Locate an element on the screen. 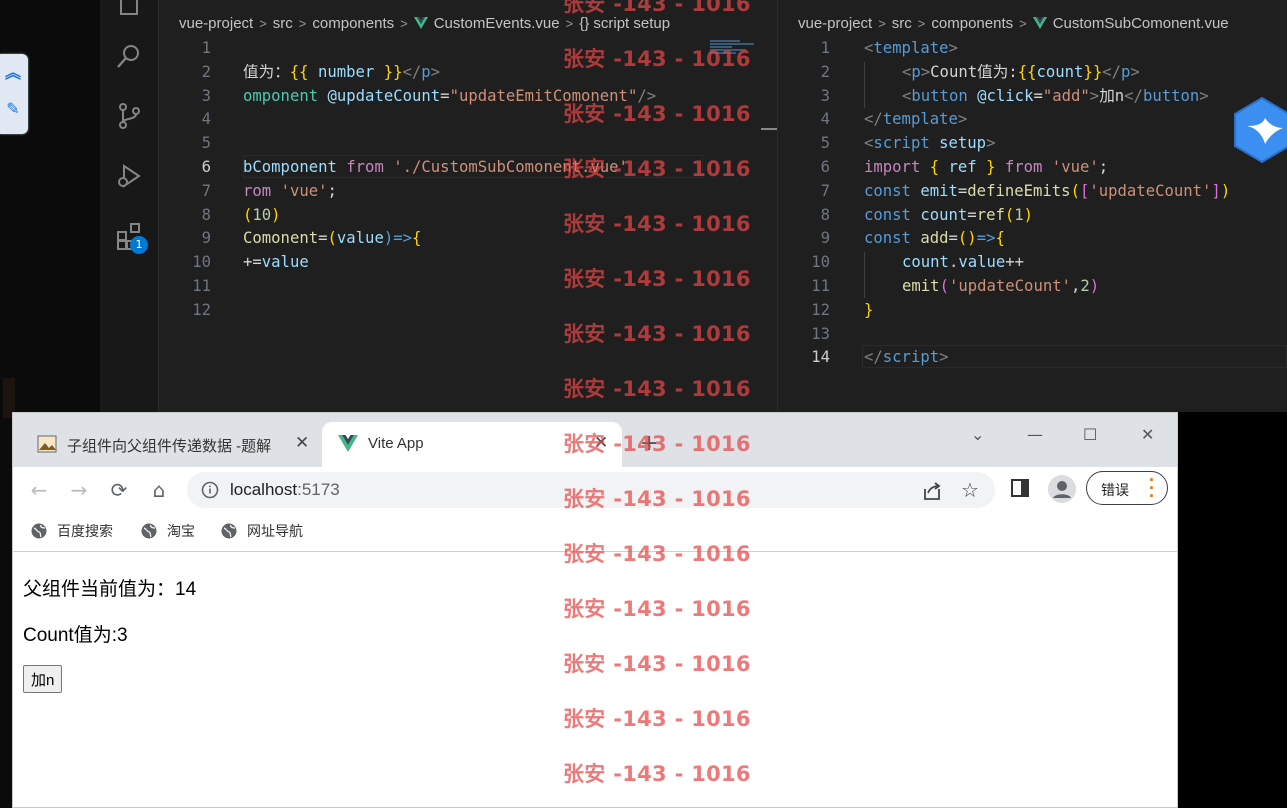  code-line-7: rom 'vue'; is located at coordinates (290, 190).